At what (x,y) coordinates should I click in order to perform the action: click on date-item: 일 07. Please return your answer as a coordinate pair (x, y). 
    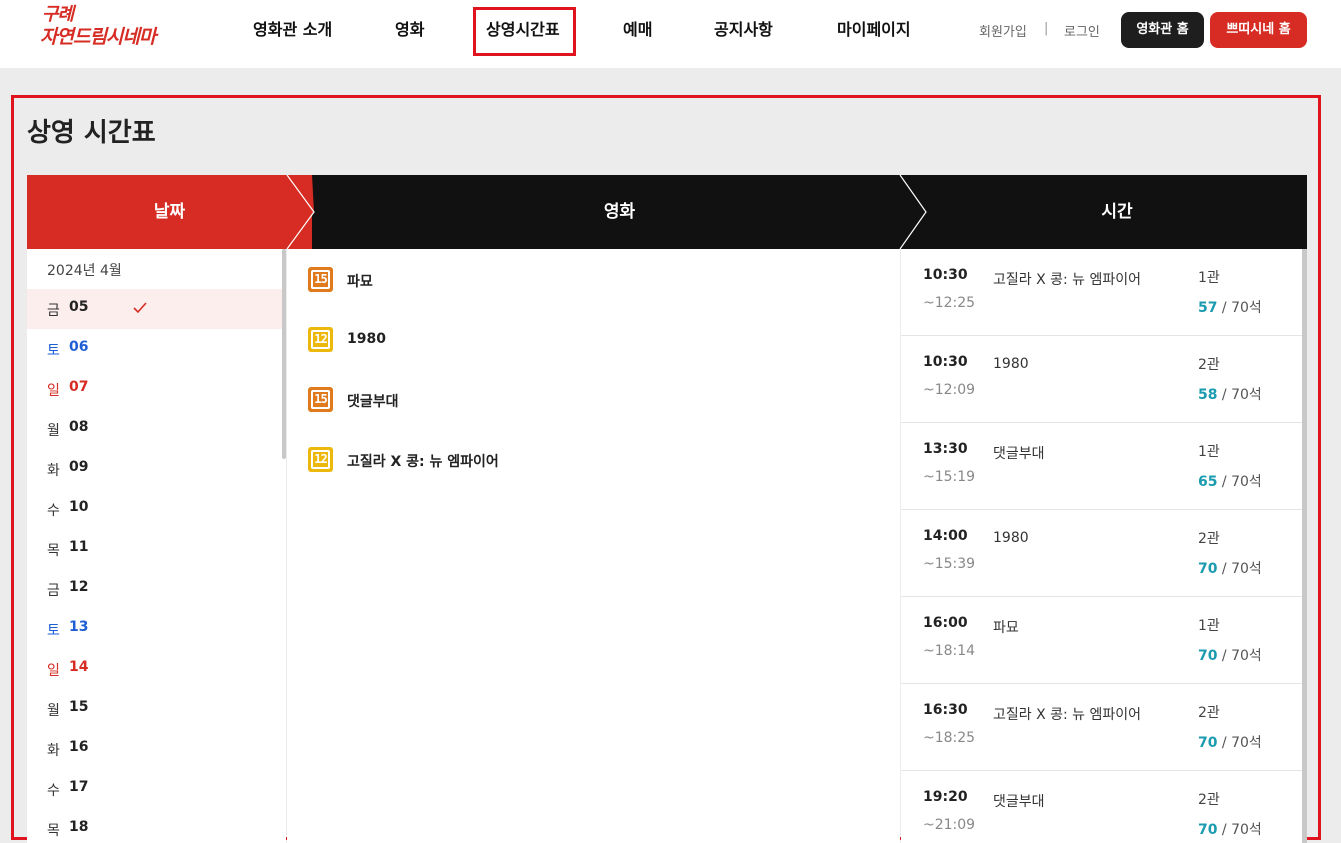
    Looking at the image, I should click on (154, 389).